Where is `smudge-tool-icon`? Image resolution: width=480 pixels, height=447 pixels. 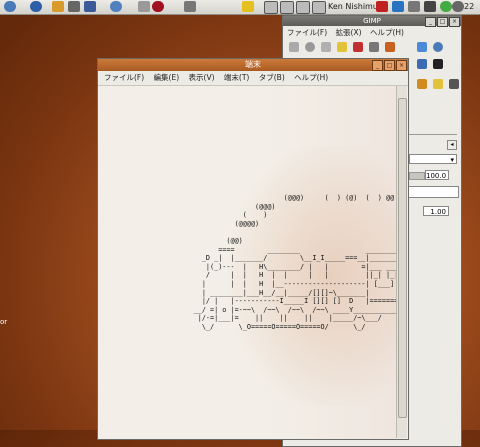
smudge-tool-icon is located at coordinates (438, 84).